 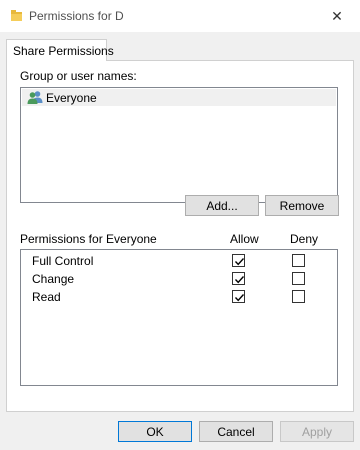 What do you see at coordinates (244, 239) in the screenshot?
I see `allow-header: Allow` at bounding box center [244, 239].